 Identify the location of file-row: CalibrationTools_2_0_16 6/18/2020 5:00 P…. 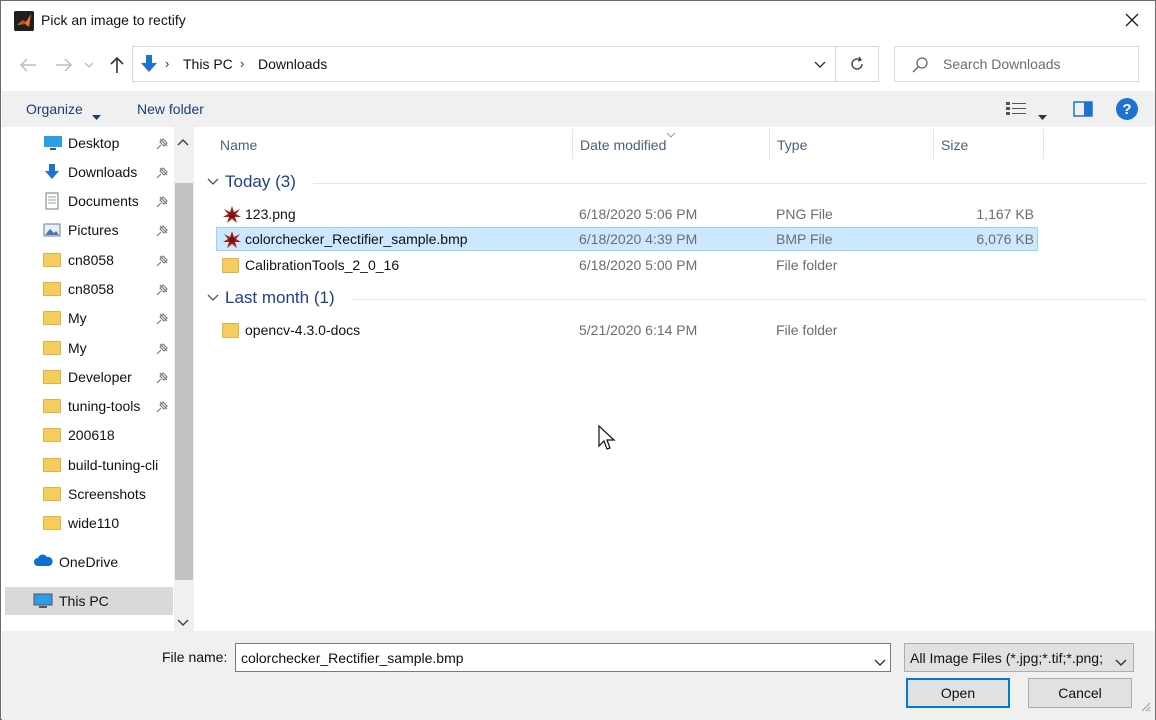
(627, 265).